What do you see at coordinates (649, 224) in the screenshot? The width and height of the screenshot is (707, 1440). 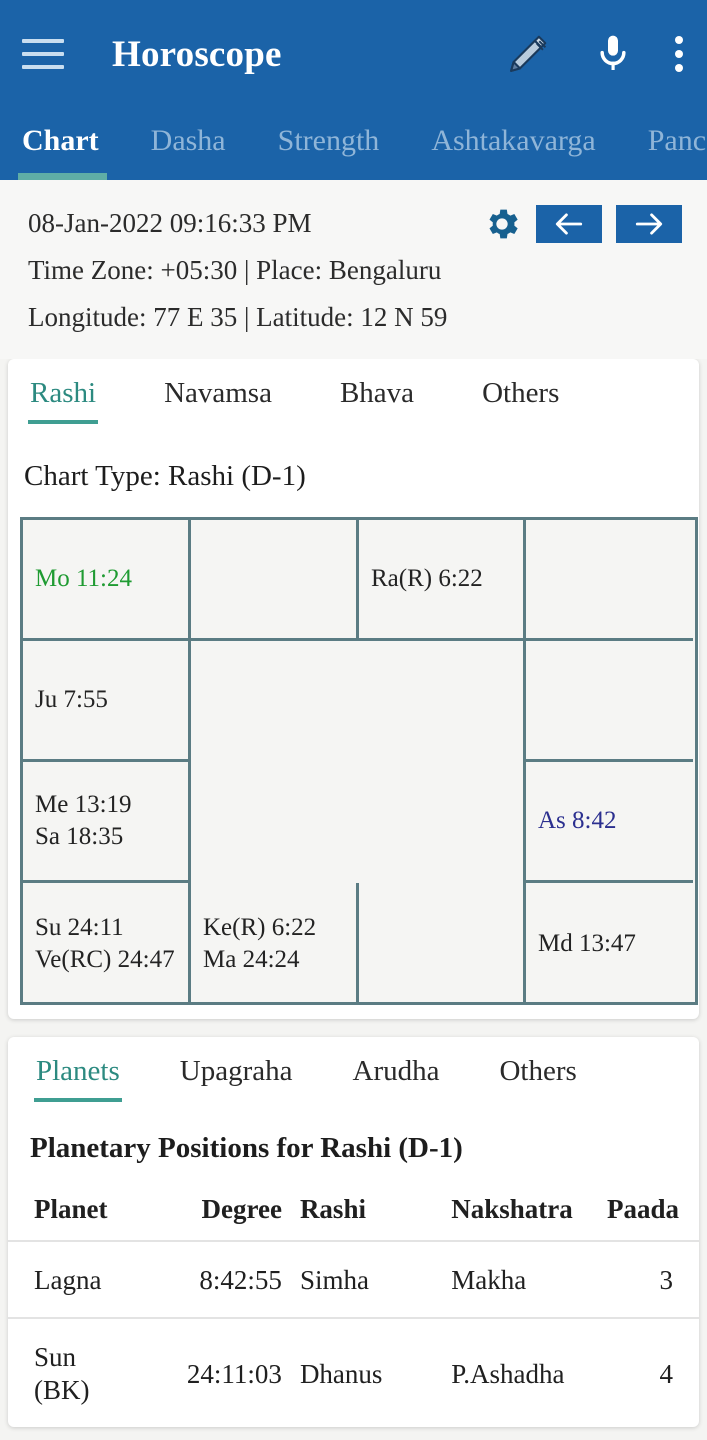 I see `next-chart-button` at bounding box center [649, 224].